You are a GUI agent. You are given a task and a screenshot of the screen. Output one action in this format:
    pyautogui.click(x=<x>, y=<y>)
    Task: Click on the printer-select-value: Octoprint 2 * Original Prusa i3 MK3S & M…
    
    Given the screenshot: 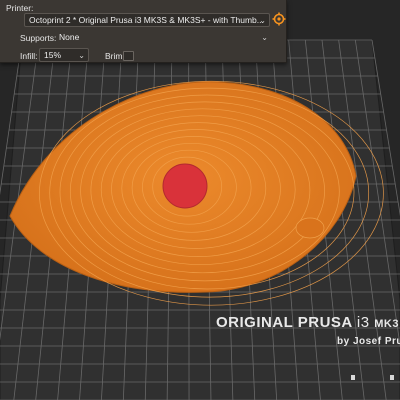 What is the action you would take?
    pyautogui.click(x=146, y=20)
    